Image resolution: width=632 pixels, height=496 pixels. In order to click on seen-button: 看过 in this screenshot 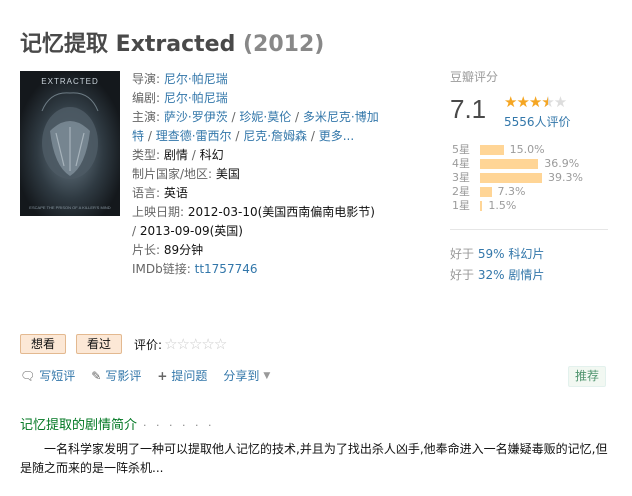, I will do `click(99, 344)`.